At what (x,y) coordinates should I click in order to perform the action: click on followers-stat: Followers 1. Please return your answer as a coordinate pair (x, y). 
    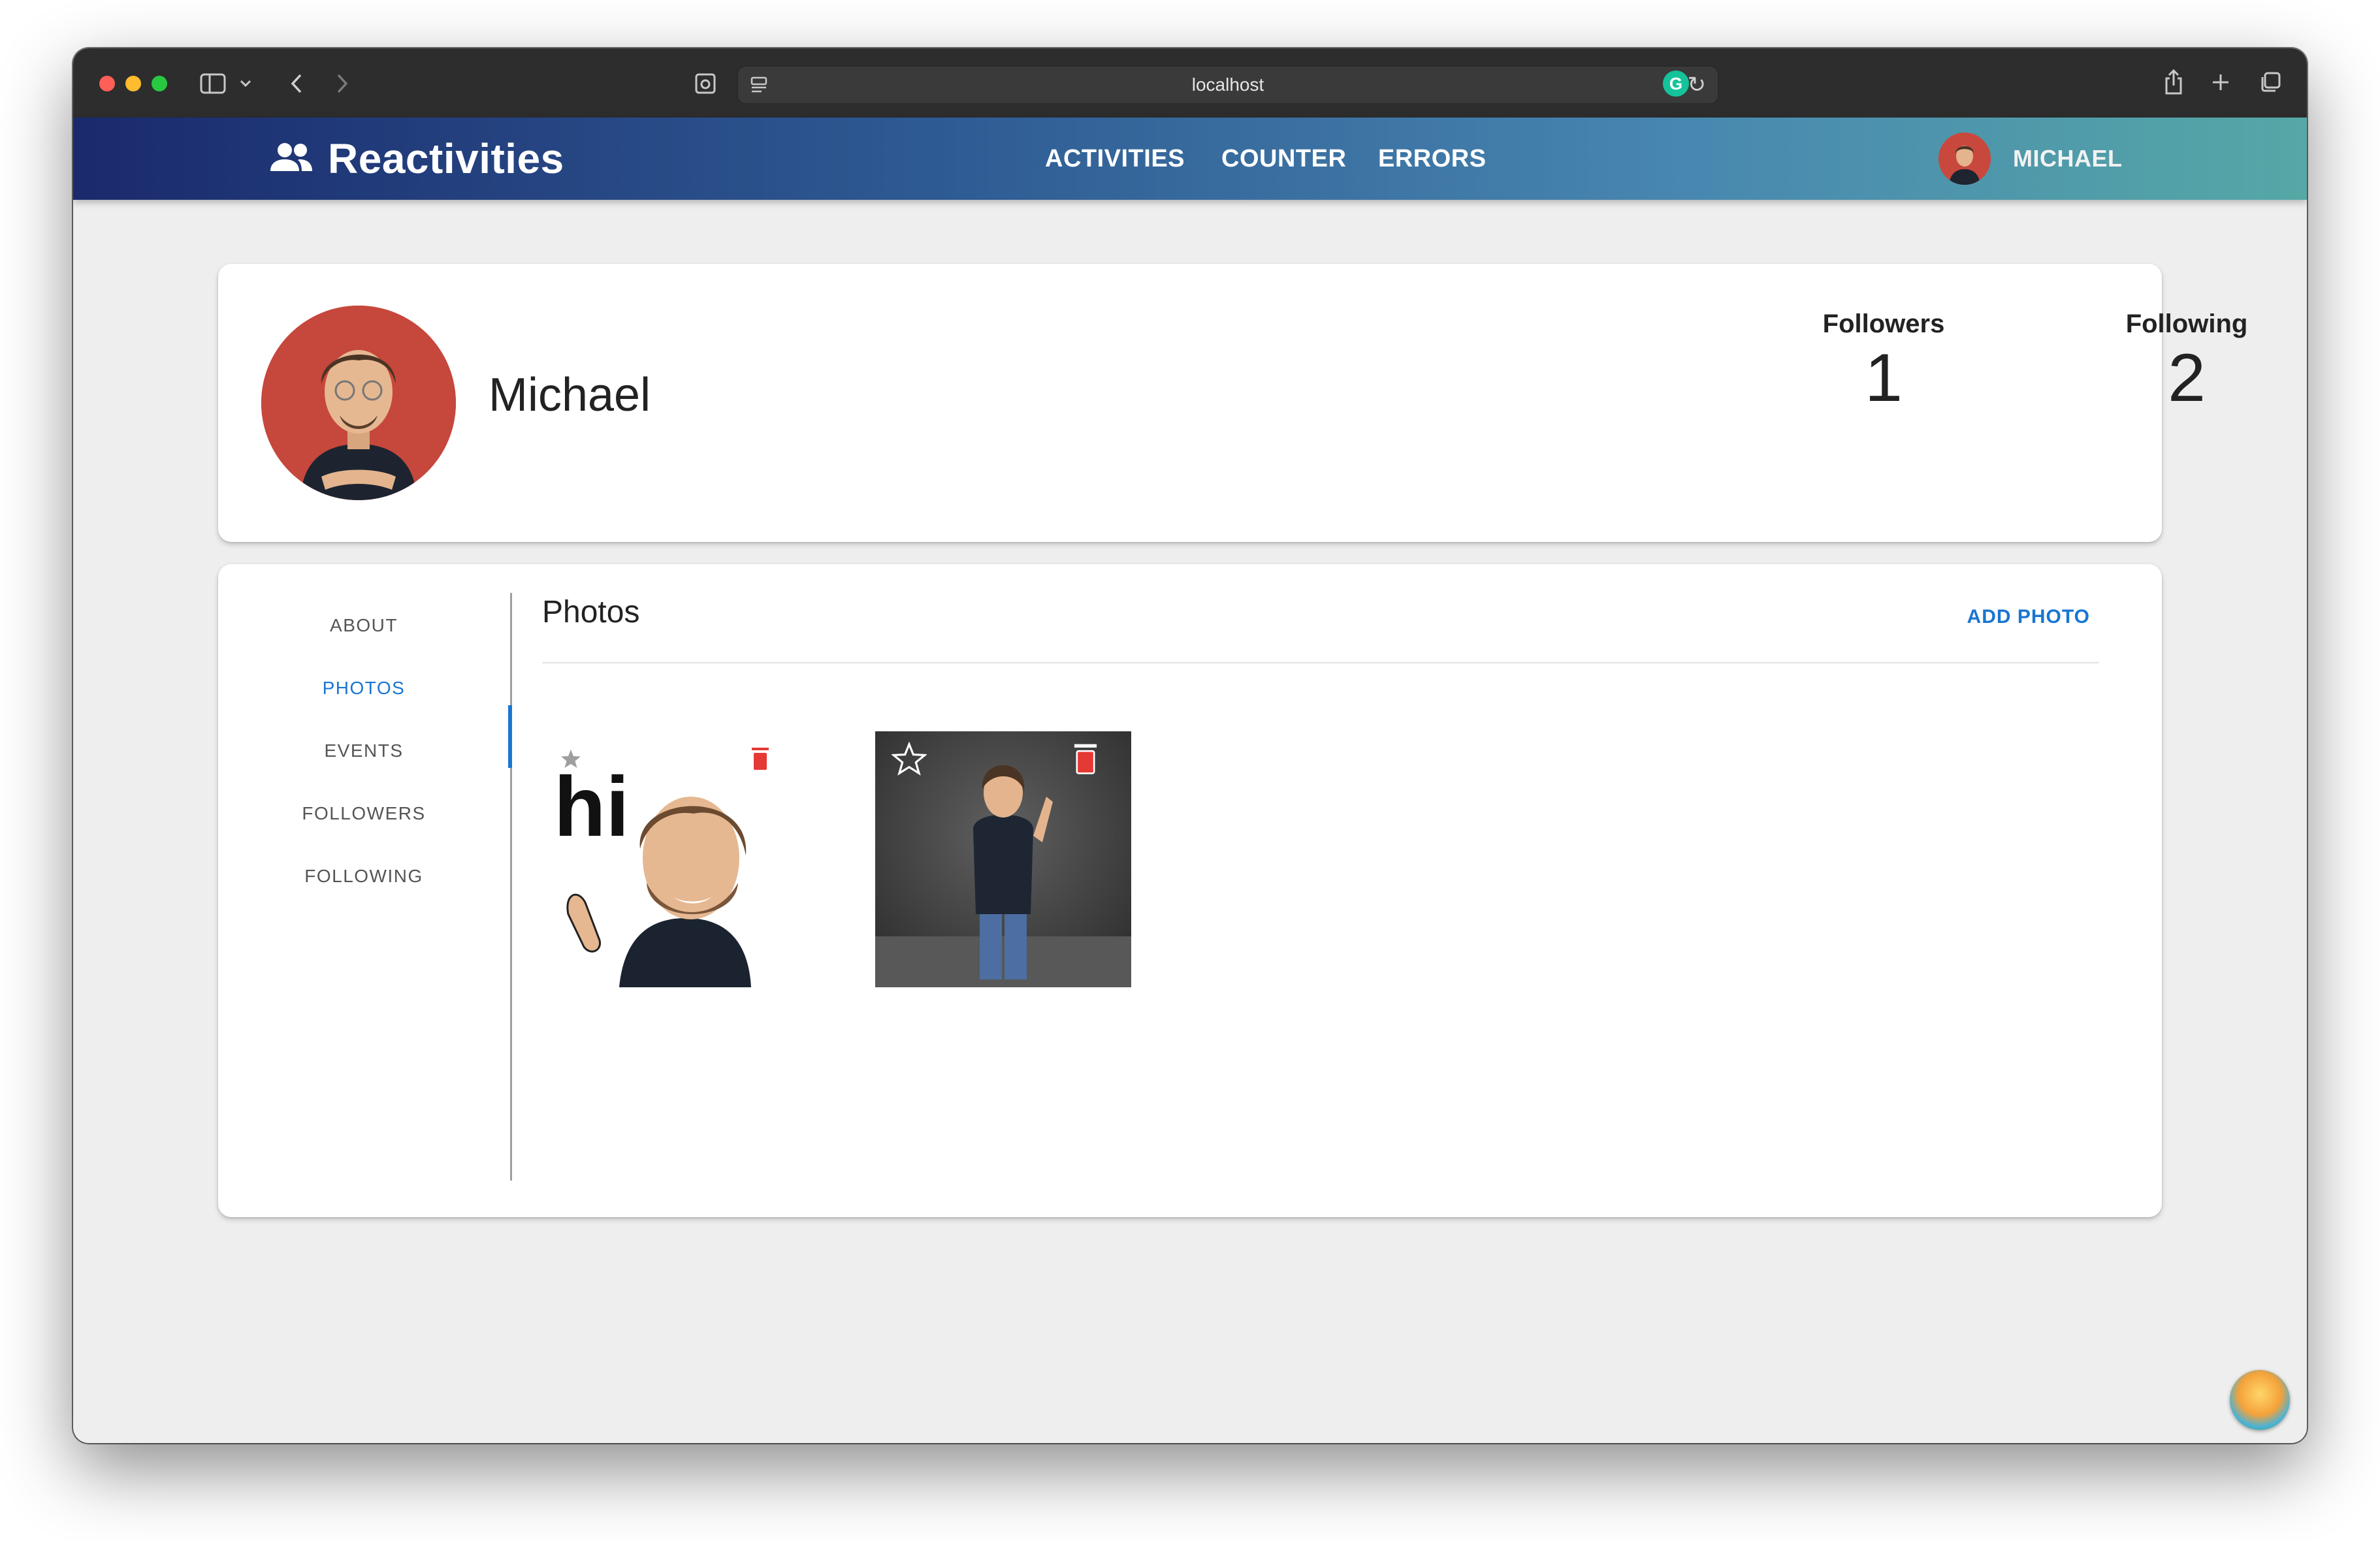
    Looking at the image, I should click on (1884, 363).